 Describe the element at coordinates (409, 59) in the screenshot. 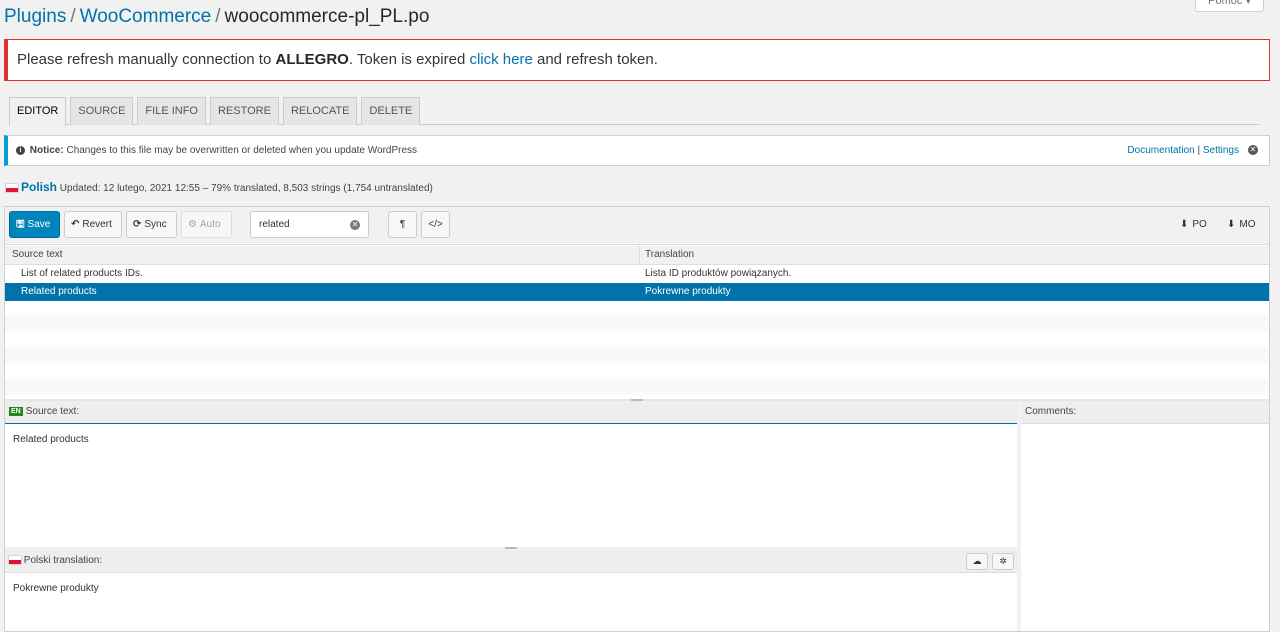

I see `alert-text-mid: . Token is expired` at that location.